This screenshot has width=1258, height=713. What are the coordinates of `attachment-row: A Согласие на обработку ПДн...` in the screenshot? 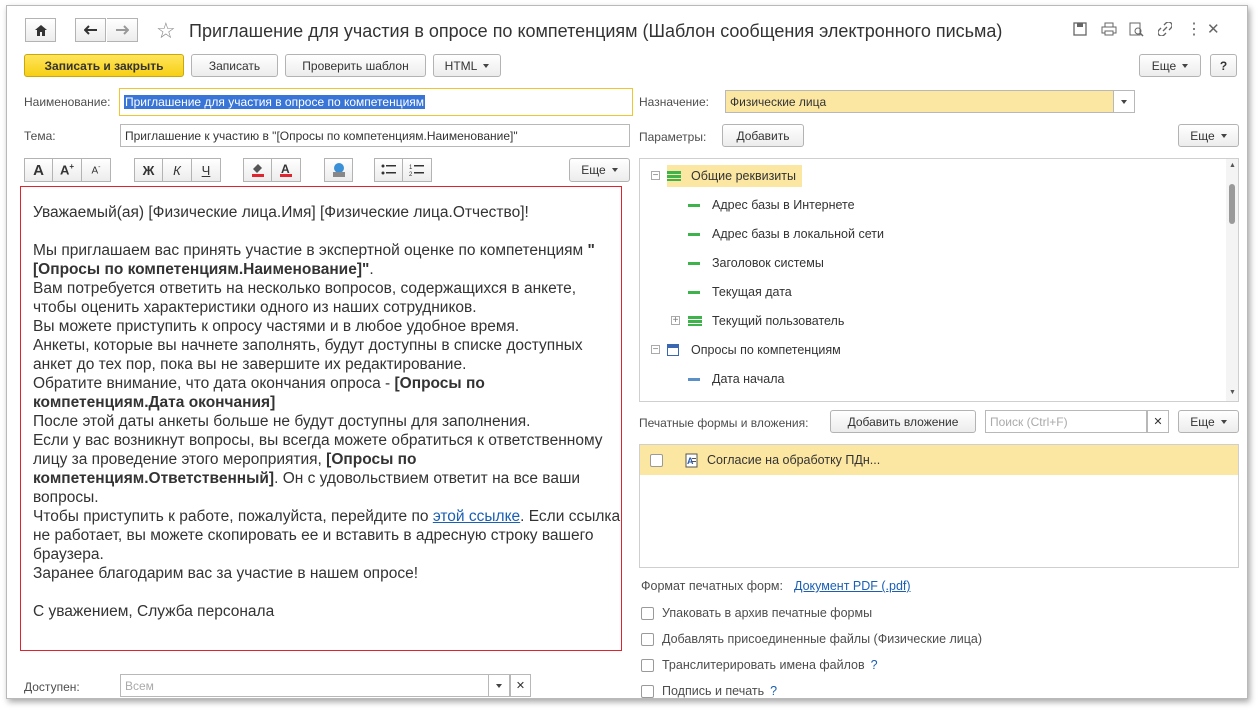 It's located at (939, 460).